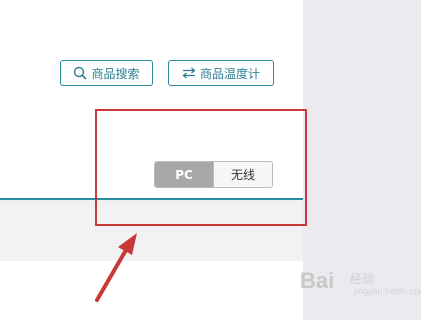 The height and width of the screenshot is (320, 421). What do you see at coordinates (362, 279) in the screenshot?
I see `watermark-sub: 经验` at bounding box center [362, 279].